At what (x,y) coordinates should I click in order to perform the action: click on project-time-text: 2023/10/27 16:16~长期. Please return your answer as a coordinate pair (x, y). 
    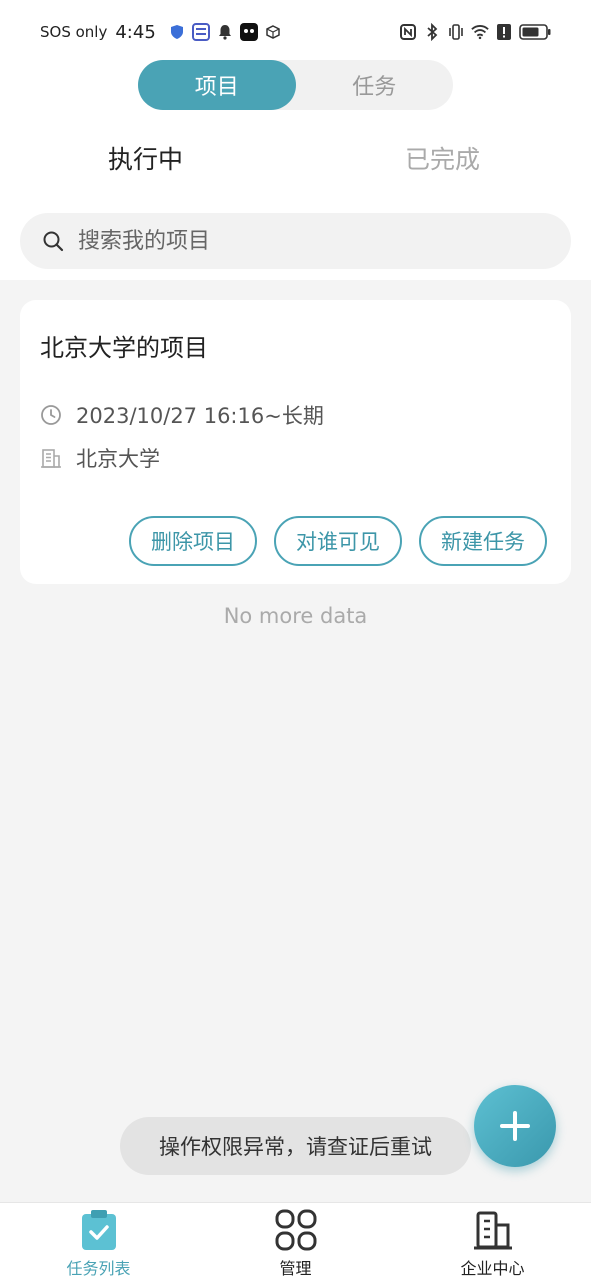
    Looking at the image, I should click on (200, 416).